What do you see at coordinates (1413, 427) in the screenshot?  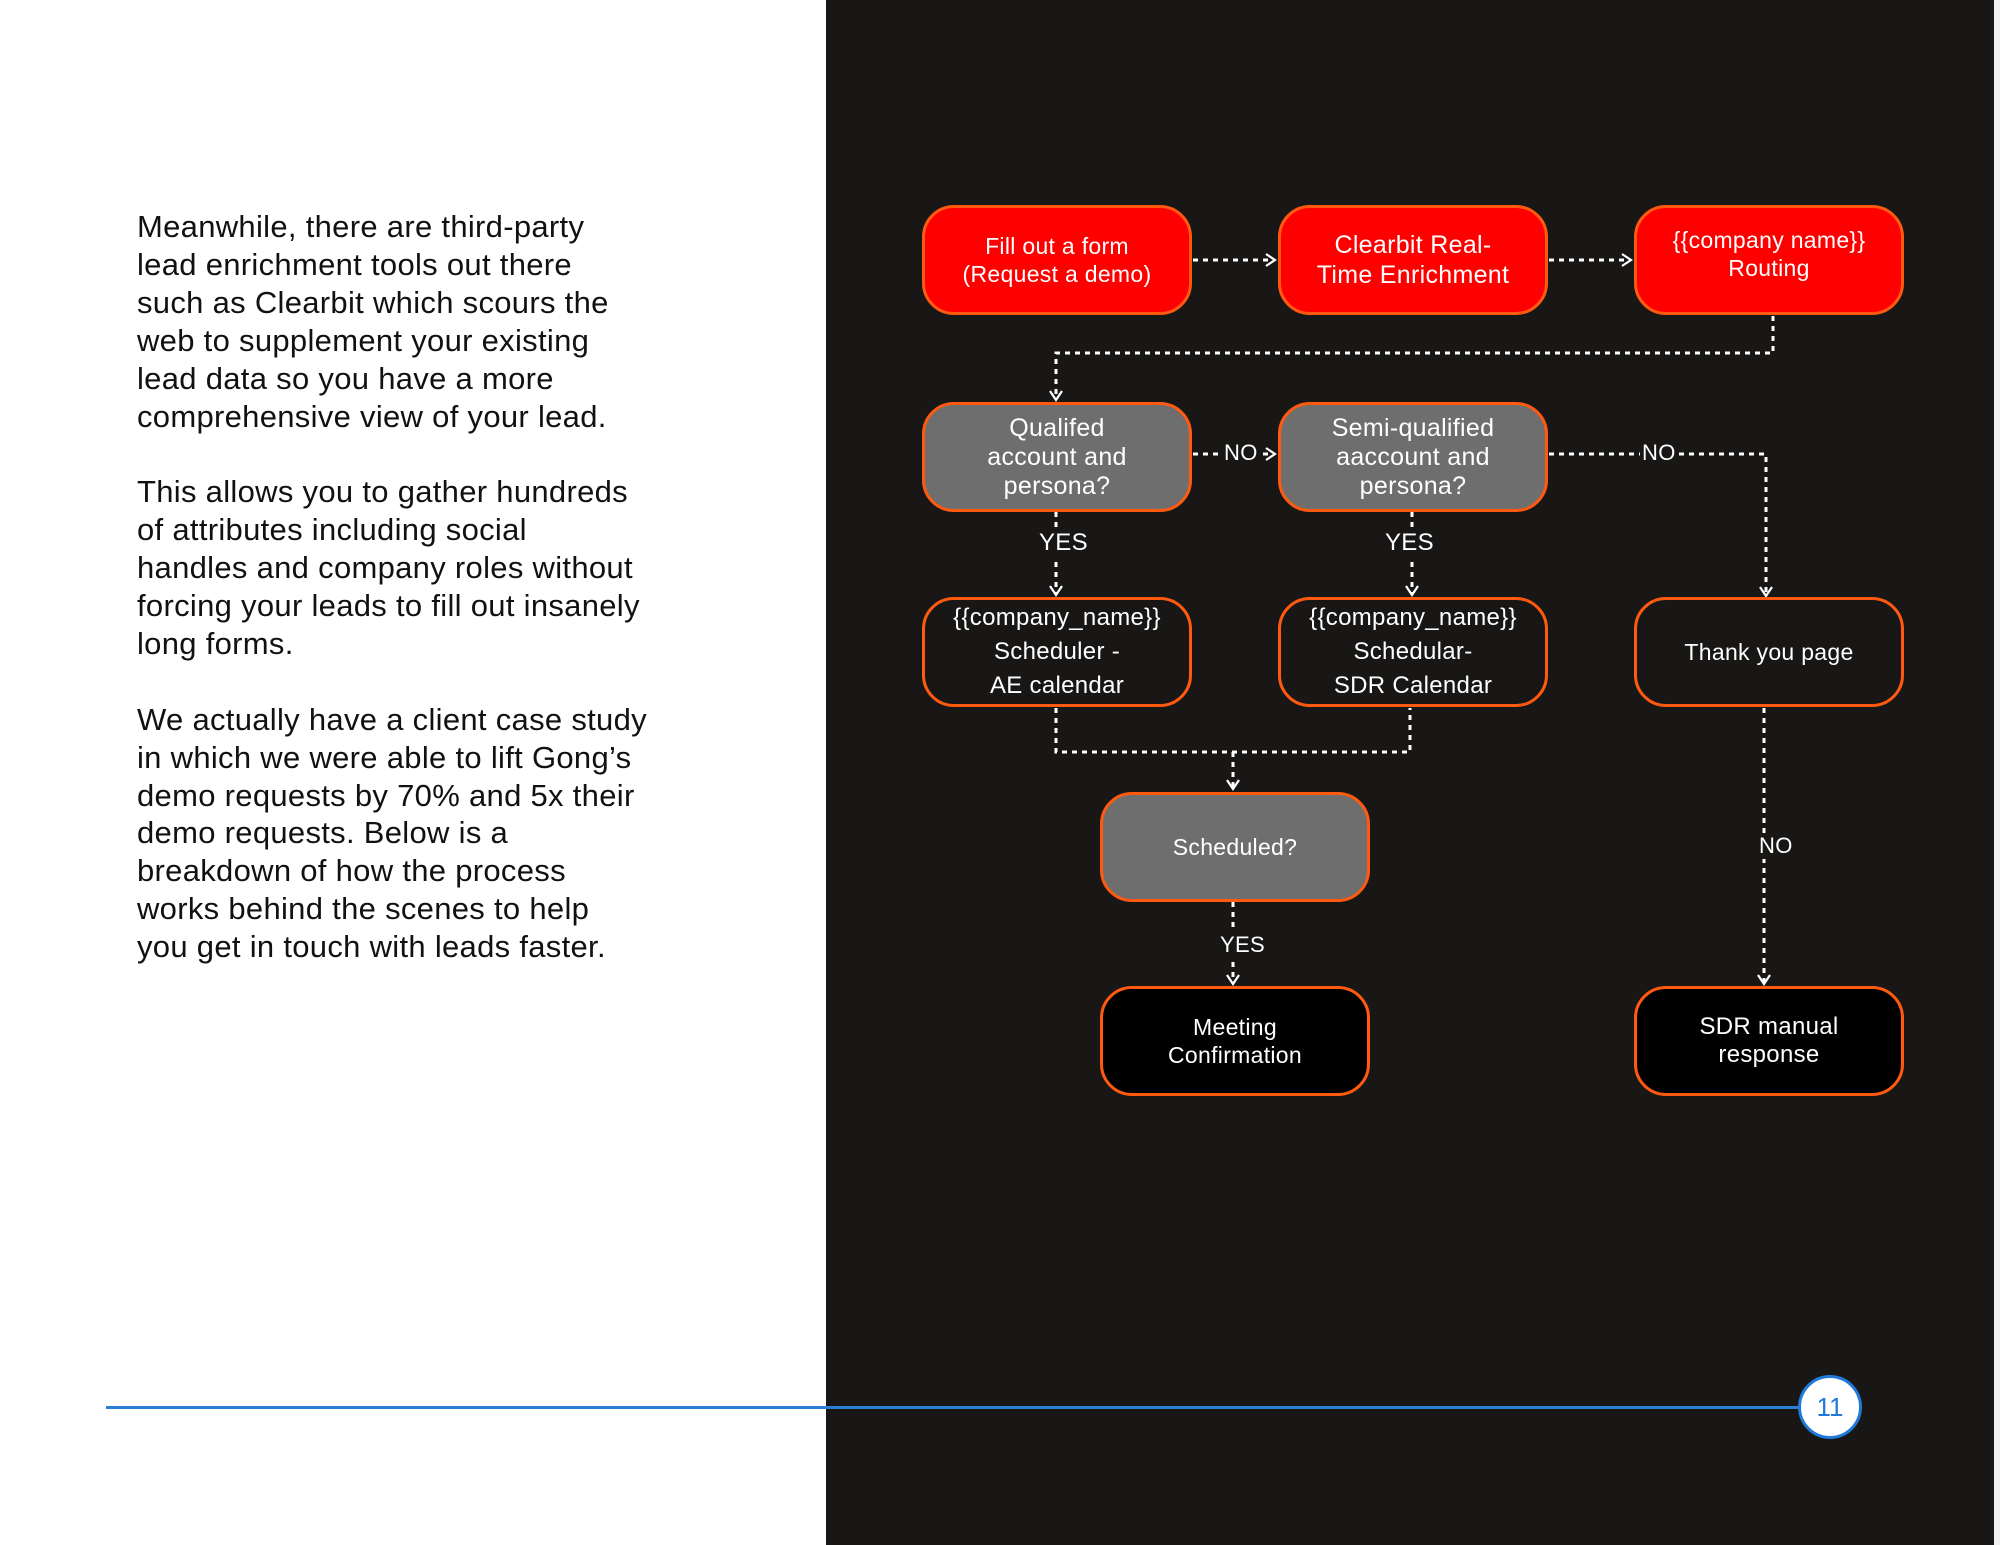 I see `node-text: Semi-qualified` at bounding box center [1413, 427].